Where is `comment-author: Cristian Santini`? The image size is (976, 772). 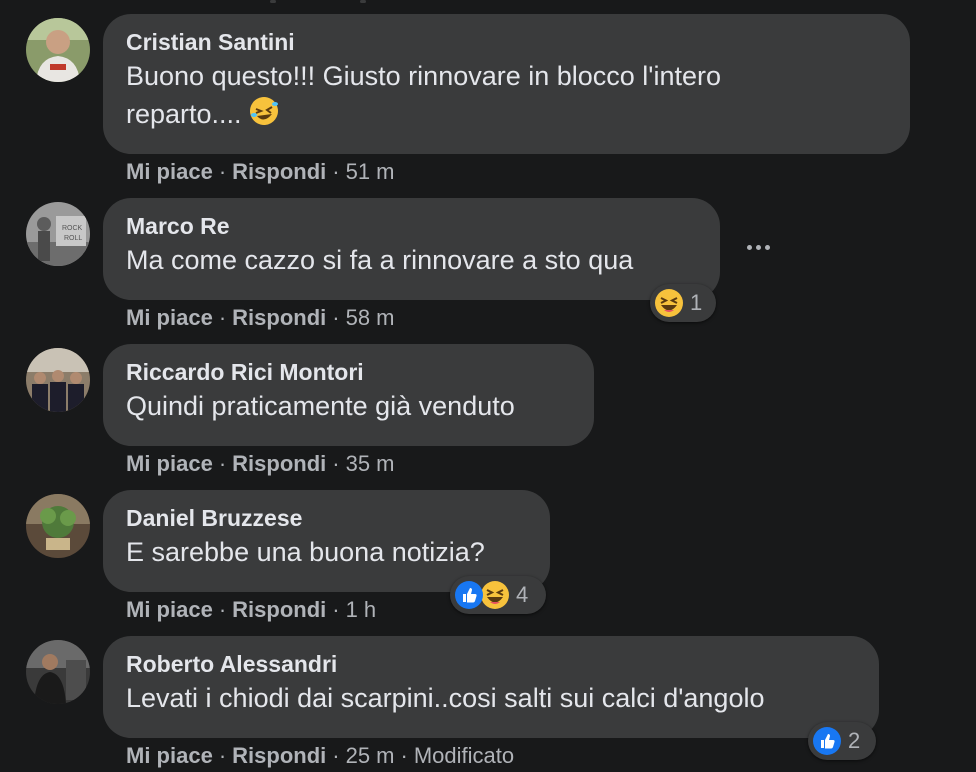
comment-author: Cristian Santini is located at coordinates (506, 42).